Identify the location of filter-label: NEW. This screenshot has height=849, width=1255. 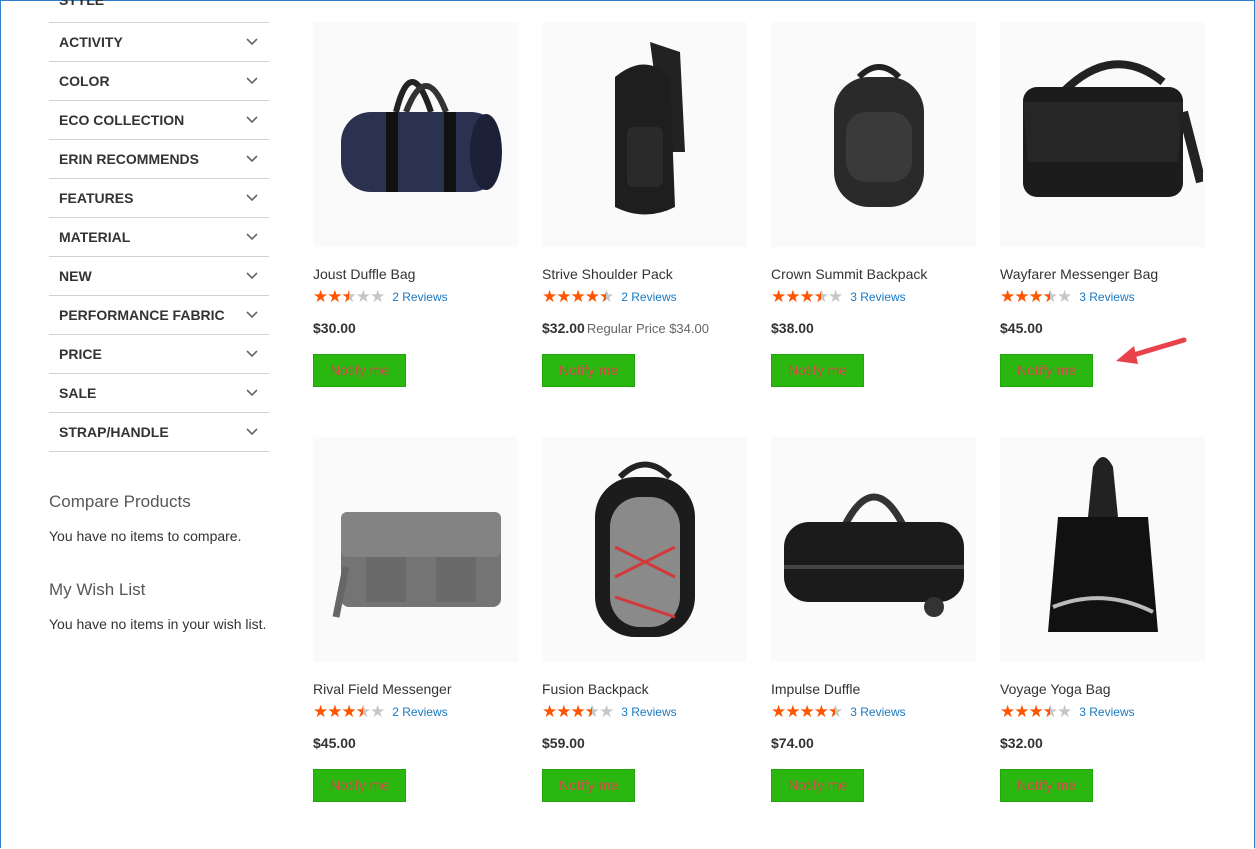
(75, 276).